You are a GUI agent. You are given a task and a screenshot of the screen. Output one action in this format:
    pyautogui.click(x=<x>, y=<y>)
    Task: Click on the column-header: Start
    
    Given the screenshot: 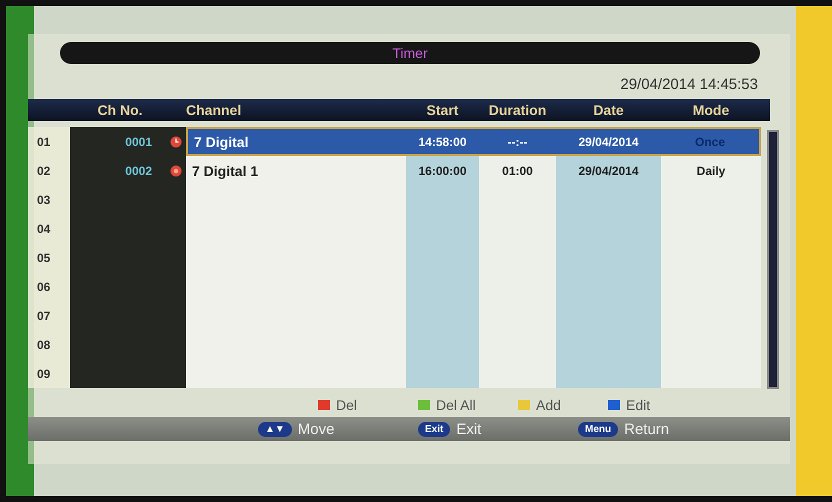 What is the action you would take?
    pyautogui.click(x=443, y=110)
    